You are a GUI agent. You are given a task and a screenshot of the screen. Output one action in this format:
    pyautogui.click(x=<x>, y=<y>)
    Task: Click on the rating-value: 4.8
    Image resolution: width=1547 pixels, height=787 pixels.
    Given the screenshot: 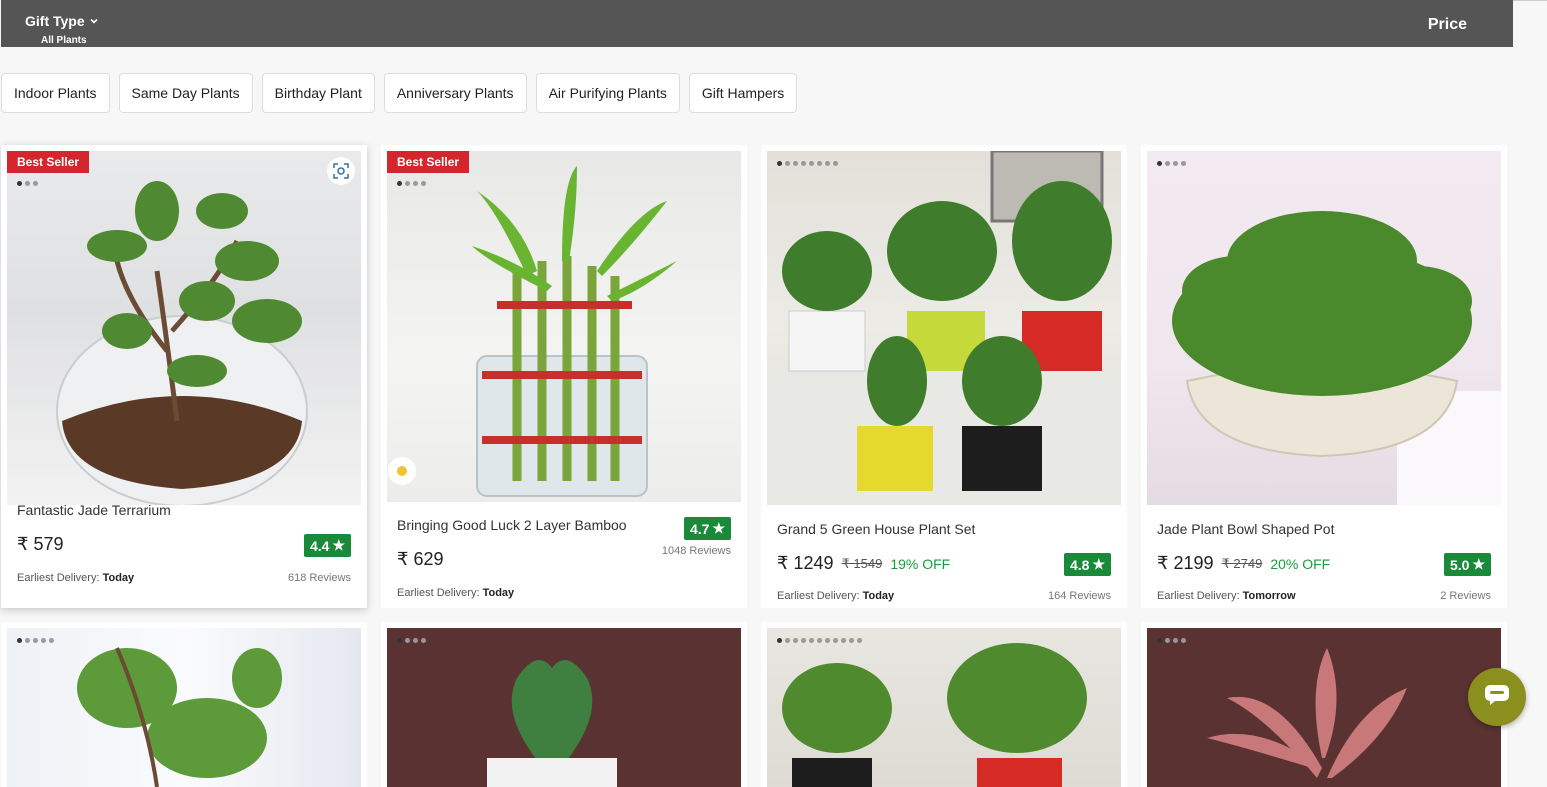 What is the action you would take?
    pyautogui.click(x=1079, y=564)
    